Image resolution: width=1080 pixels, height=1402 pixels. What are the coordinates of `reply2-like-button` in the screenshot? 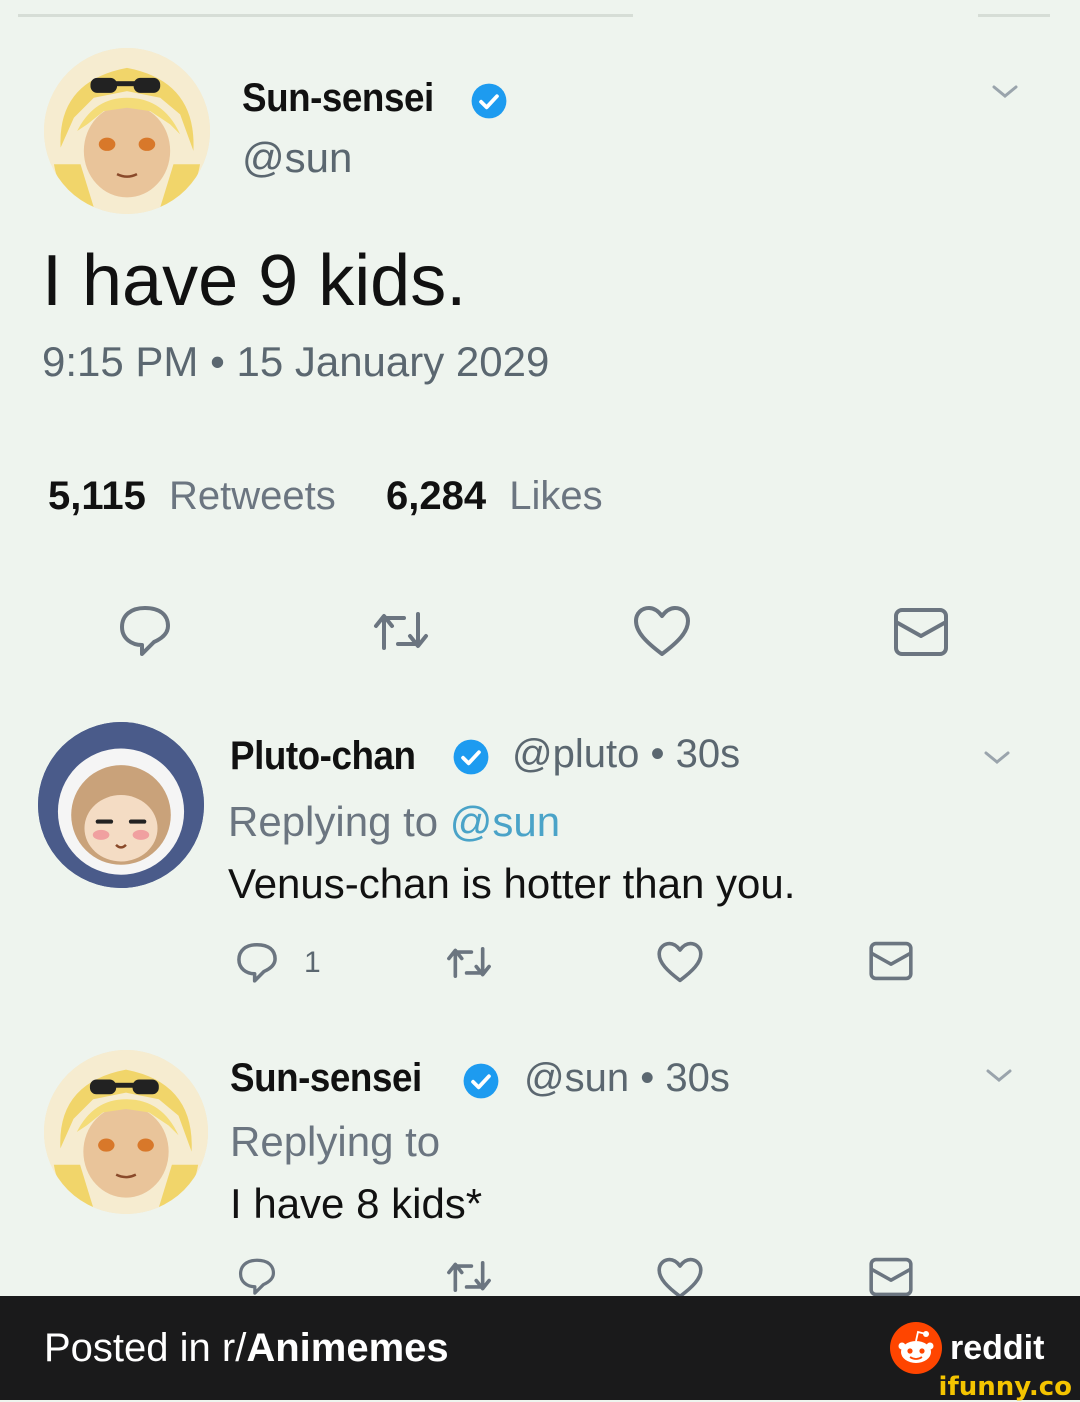 It's located at (680, 1278).